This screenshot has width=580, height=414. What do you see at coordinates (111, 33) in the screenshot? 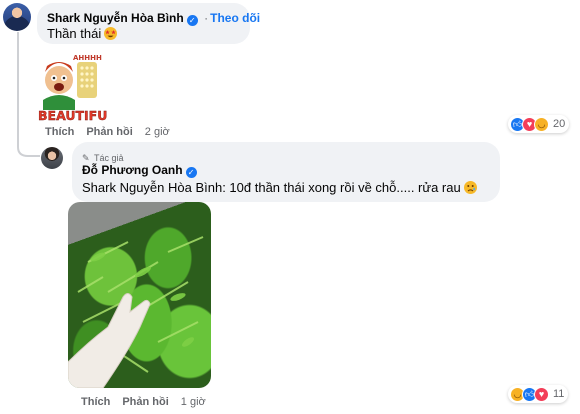
I see `star-struck-emoji-icon` at bounding box center [111, 33].